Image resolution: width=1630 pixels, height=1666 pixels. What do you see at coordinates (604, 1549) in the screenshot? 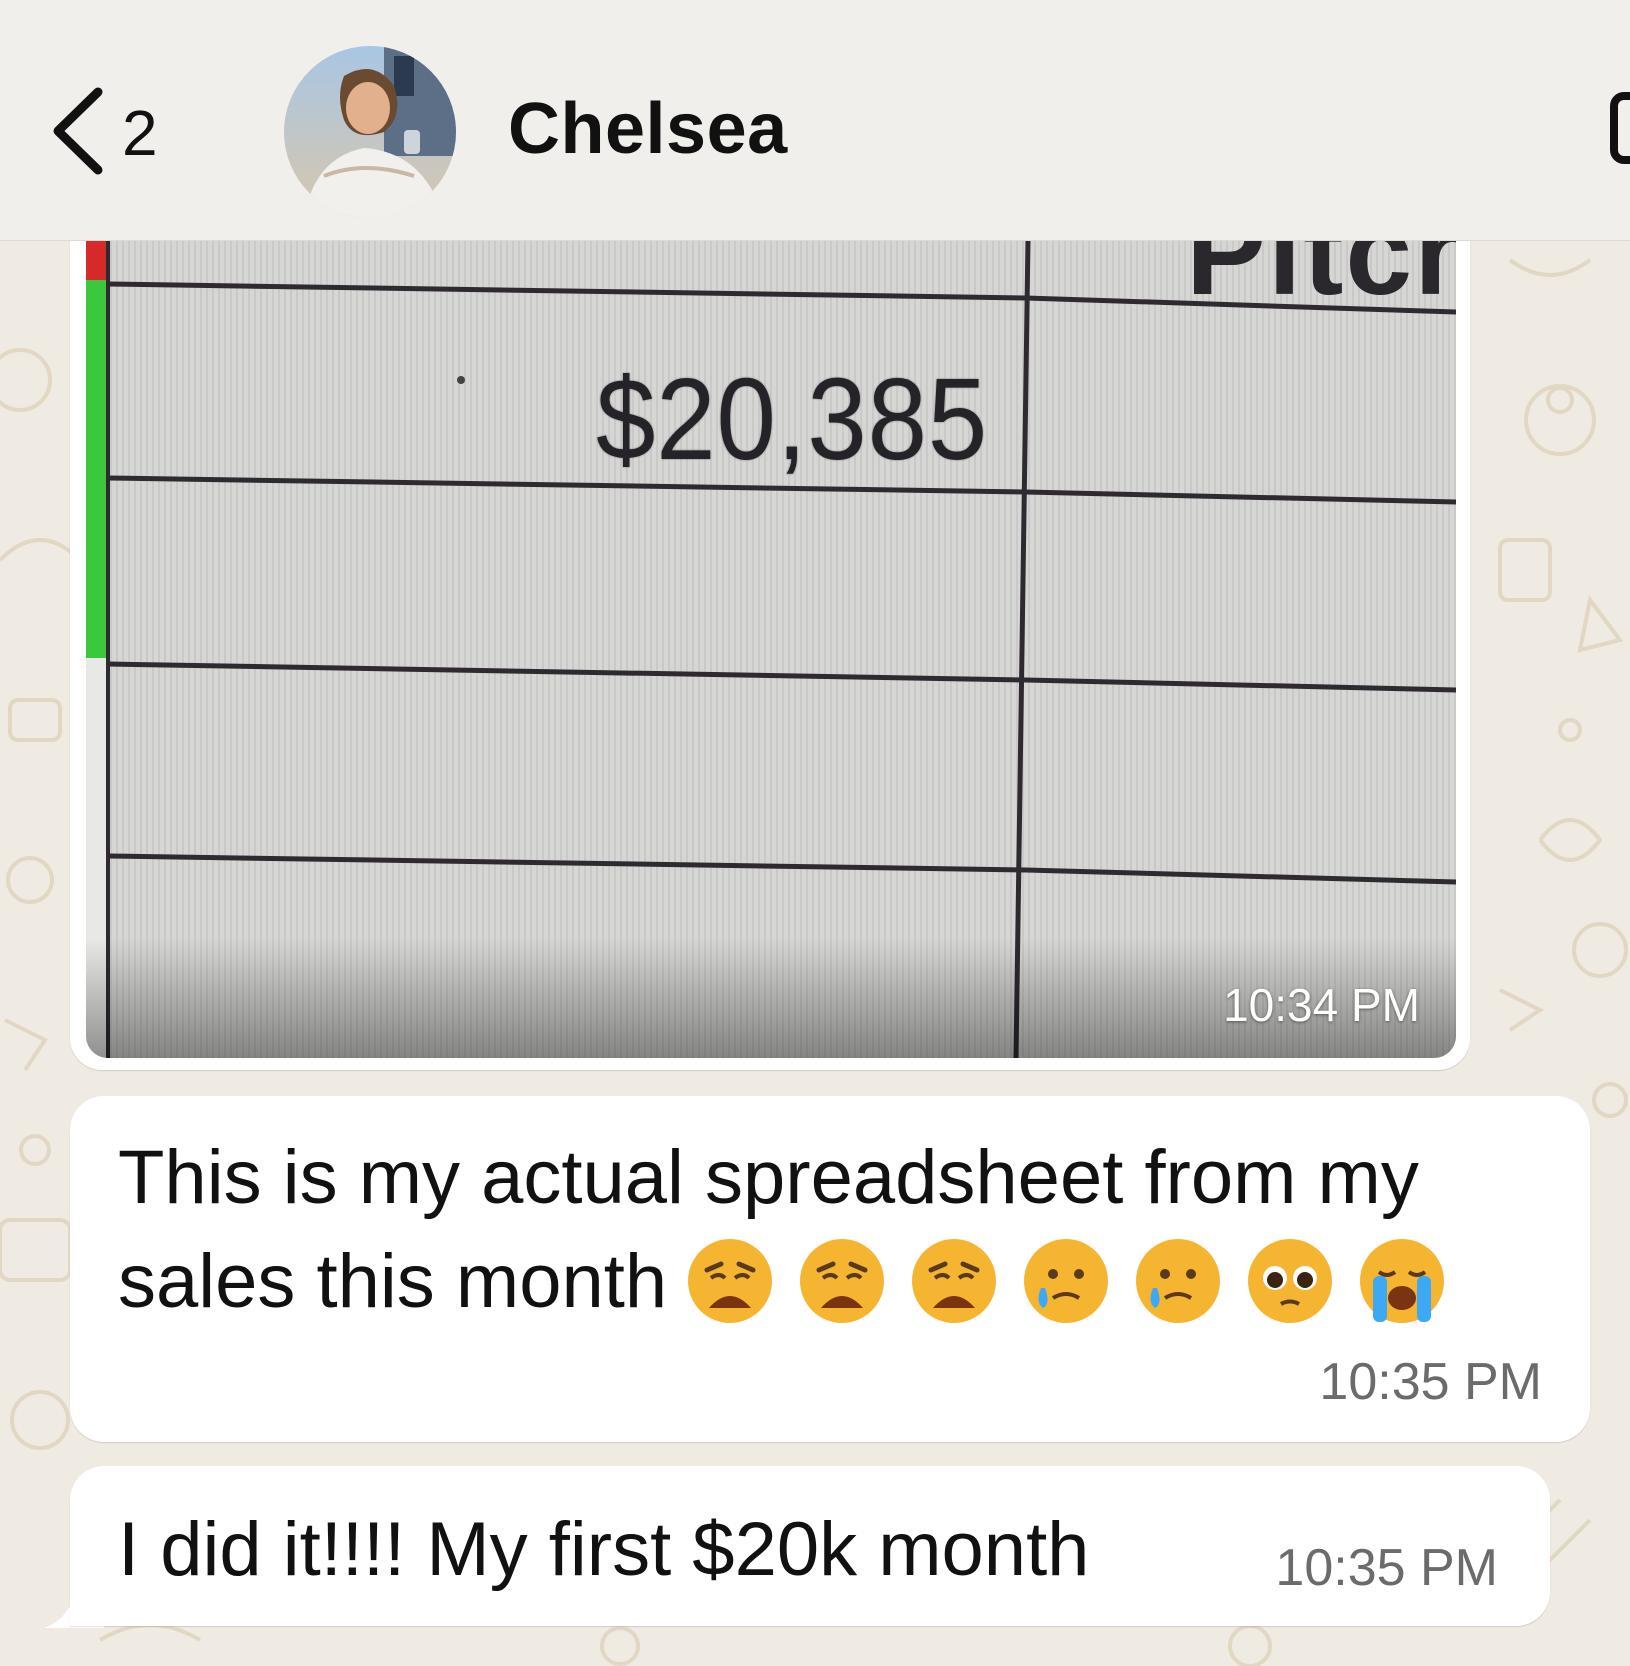
I see `message-text: I did it!!!! My first $20k month` at bounding box center [604, 1549].